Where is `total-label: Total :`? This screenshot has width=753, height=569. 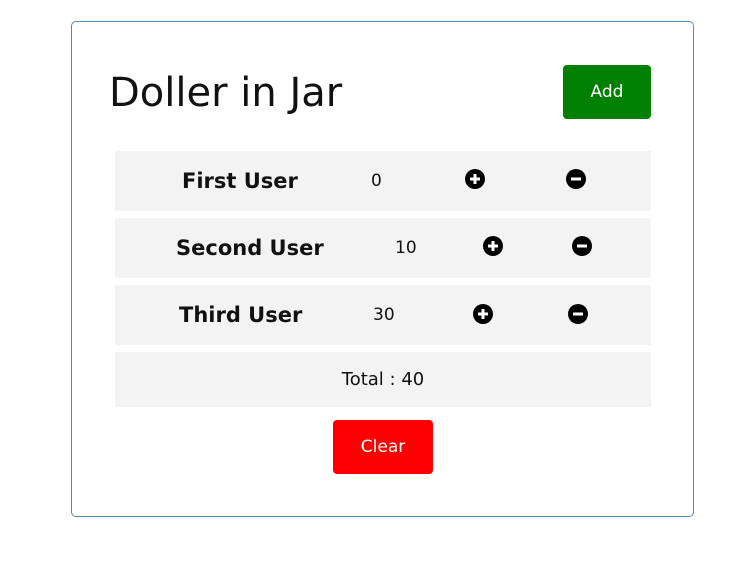 total-label: Total : is located at coordinates (371, 379).